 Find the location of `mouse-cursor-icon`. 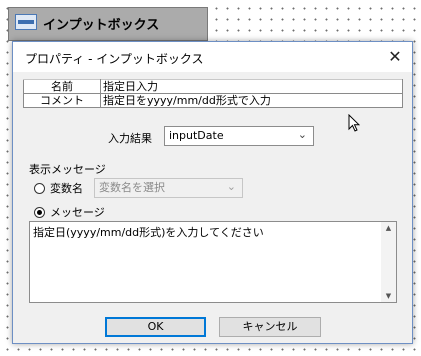

mouse-cursor-icon is located at coordinates (354, 123).